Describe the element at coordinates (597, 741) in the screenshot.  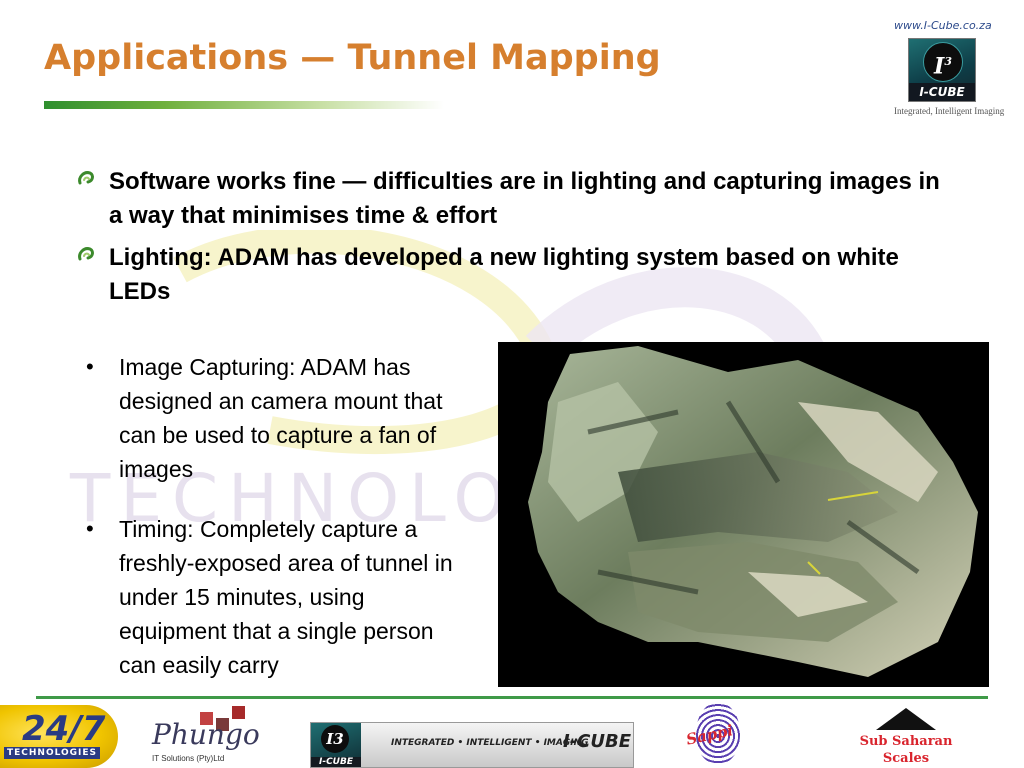
I see `icube-banner-brand: I-CUBE` at that location.